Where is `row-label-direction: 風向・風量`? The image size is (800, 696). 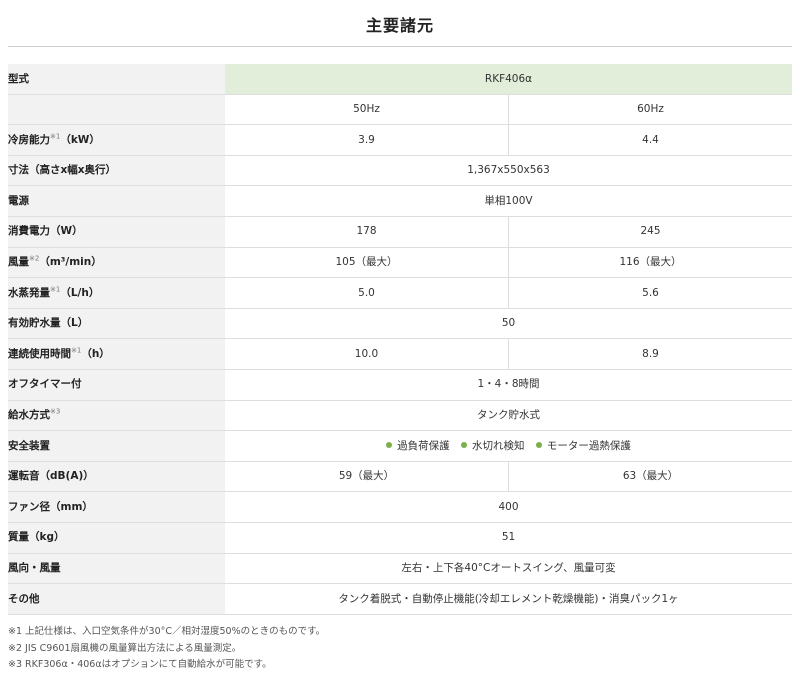
row-label-direction: 風向・風量 is located at coordinates (116, 569).